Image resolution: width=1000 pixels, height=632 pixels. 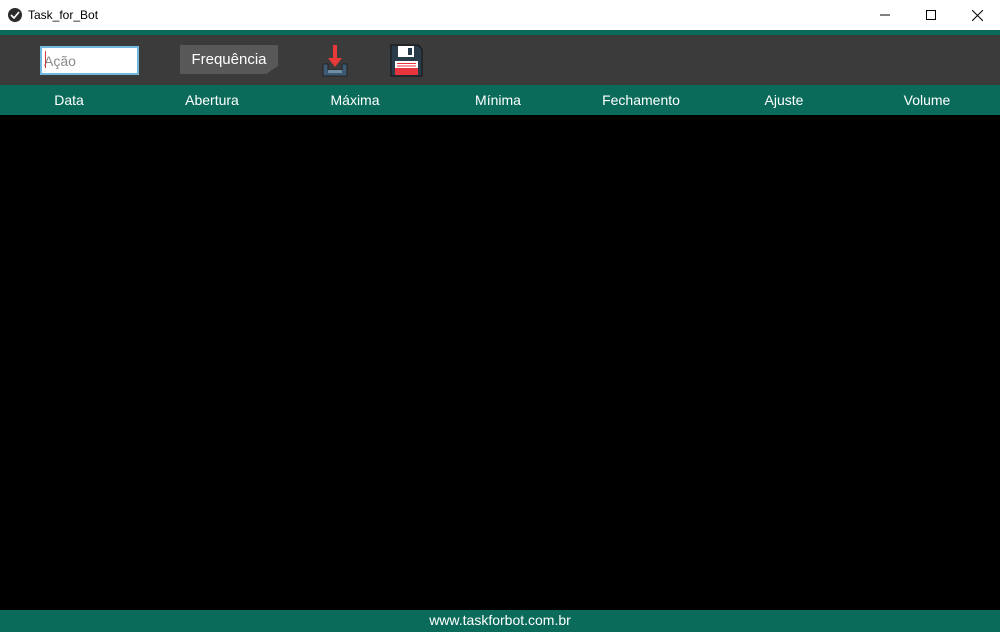 I want to click on column-header-volume: Volume, so click(x=927, y=100).